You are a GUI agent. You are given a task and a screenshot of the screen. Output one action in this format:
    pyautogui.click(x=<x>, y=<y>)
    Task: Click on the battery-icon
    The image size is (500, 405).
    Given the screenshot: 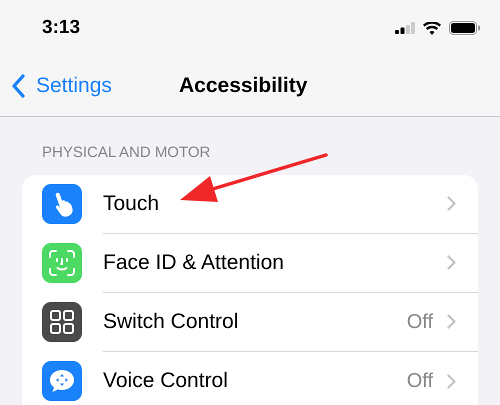 What is the action you would take?
    pyautogui.click(x=464, y=28)
    